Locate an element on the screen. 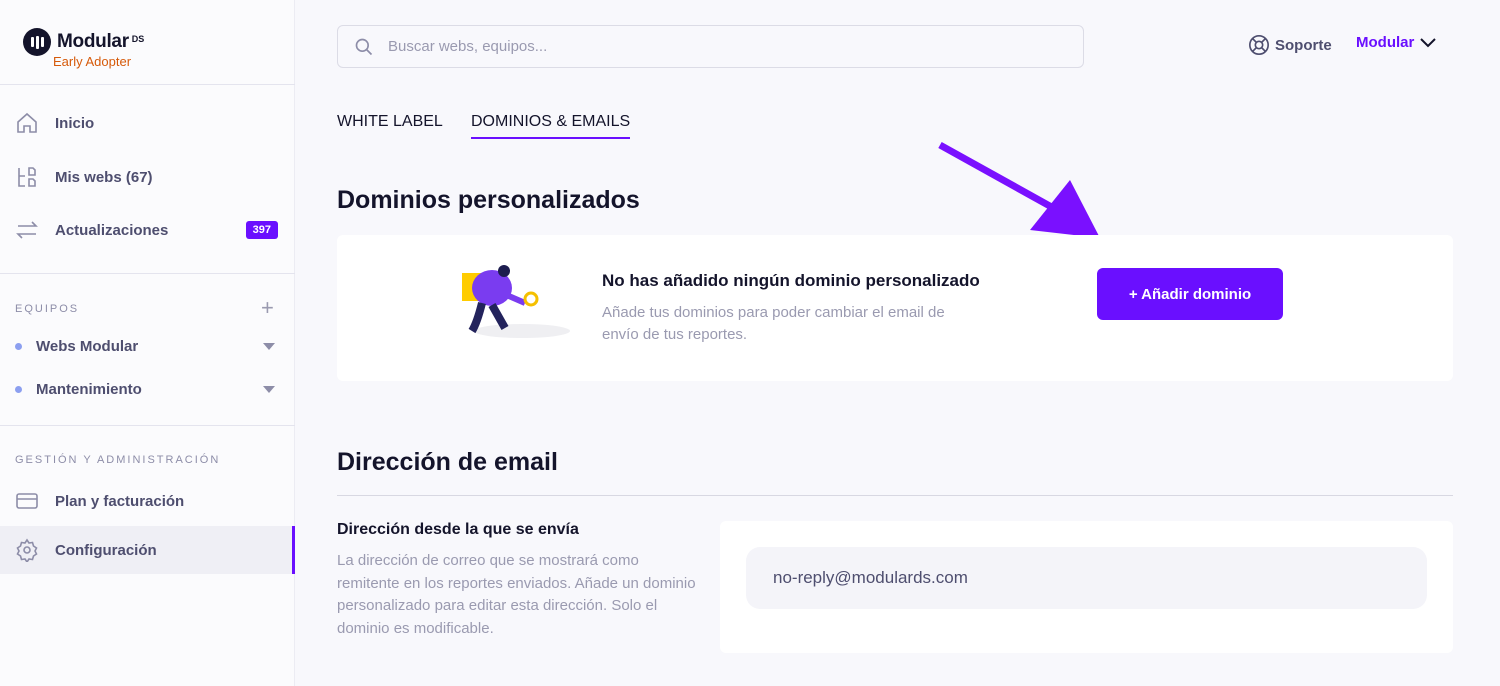  team-item-webs-modular: Webs Modular is located at coordinates (147, 346).